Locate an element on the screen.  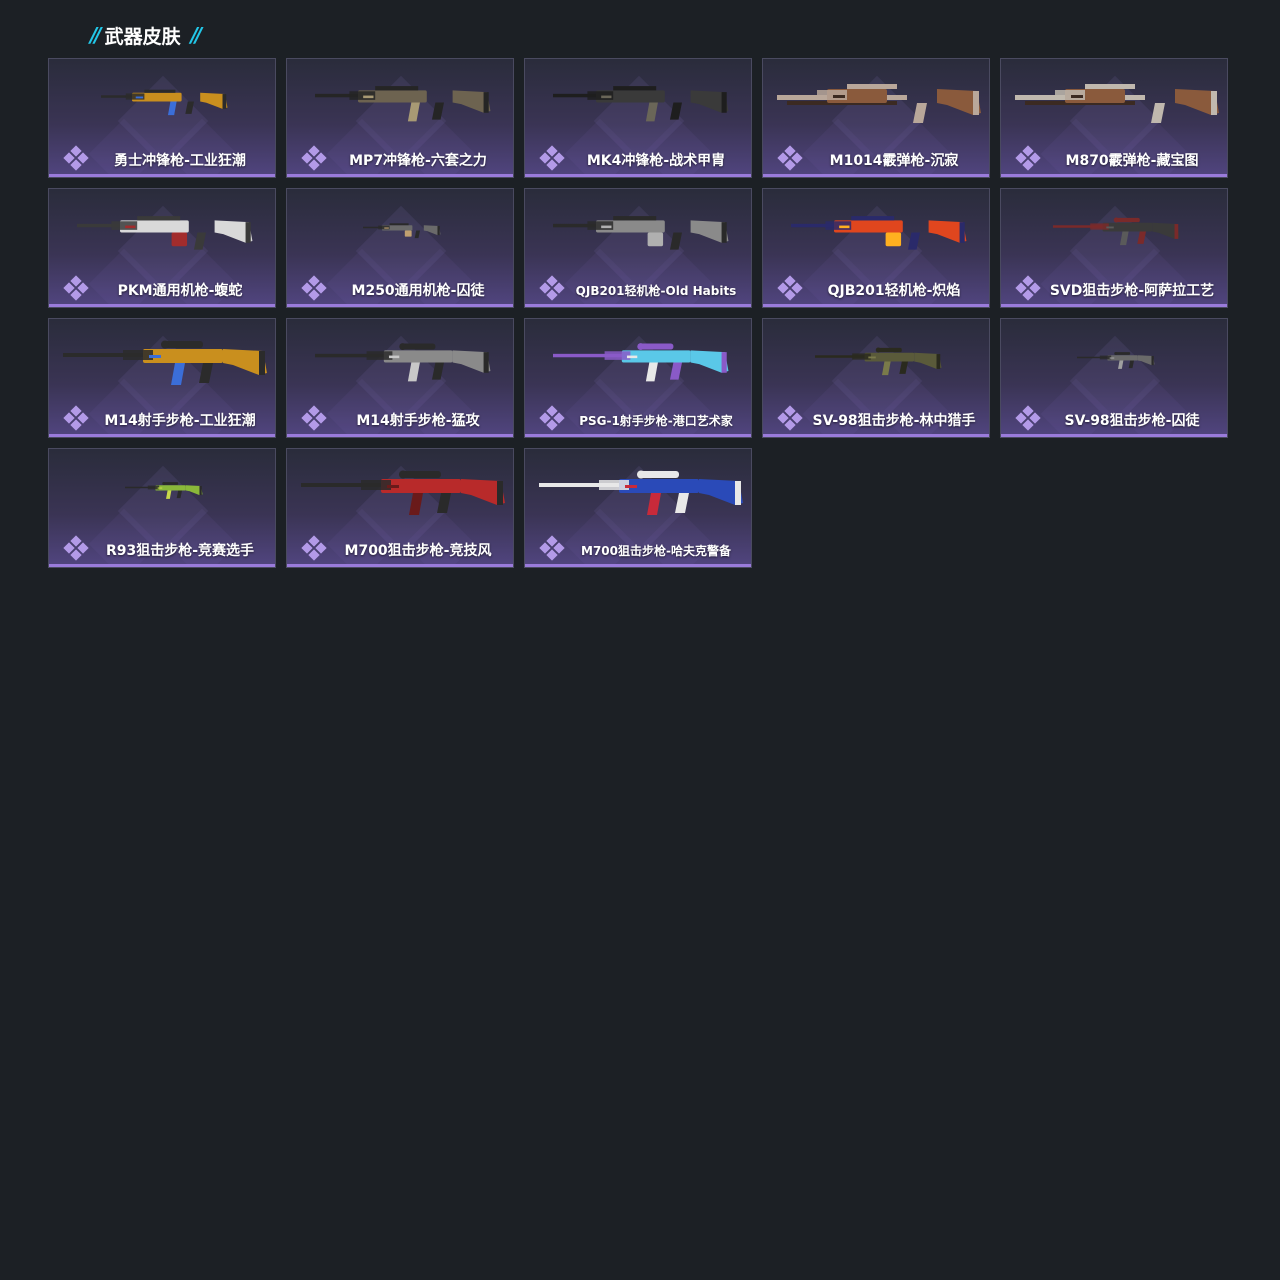
skin-card: MK4冲锋枪-战术甲胄 is located at coordinates (638, 118).